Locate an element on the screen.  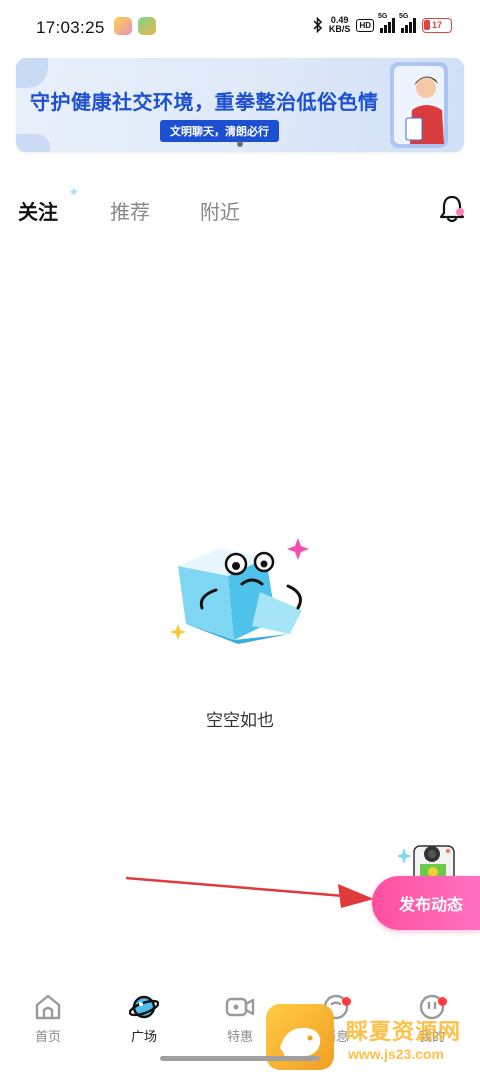
banner-pagination is located at coordinates (240, 144).